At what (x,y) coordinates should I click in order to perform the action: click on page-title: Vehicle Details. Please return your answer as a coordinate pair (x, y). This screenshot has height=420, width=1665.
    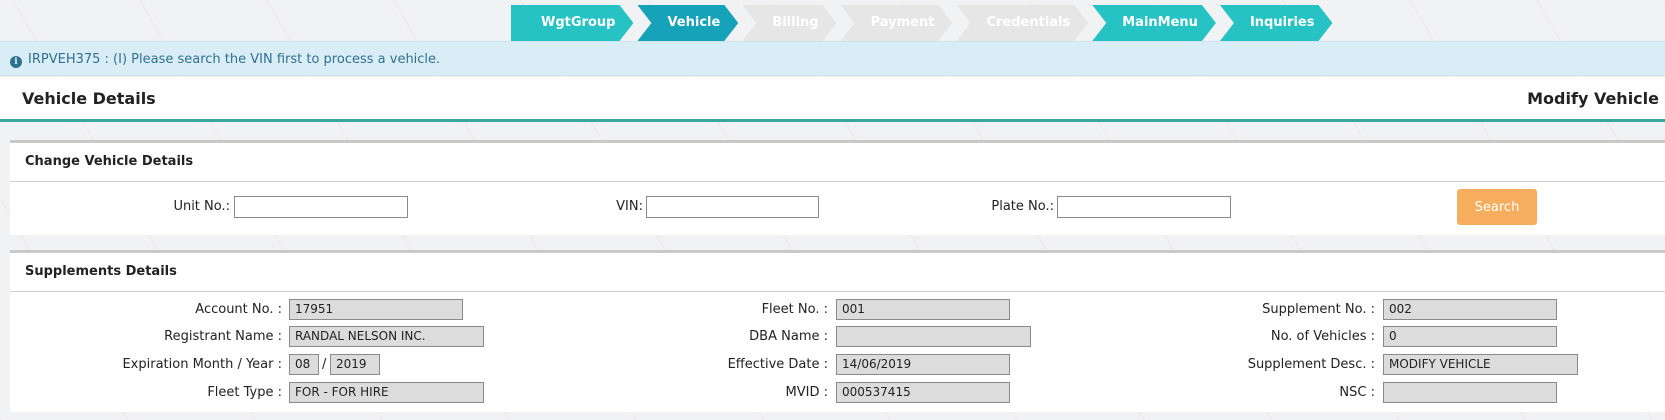
    Looking at the image, I should click on (89, 98).